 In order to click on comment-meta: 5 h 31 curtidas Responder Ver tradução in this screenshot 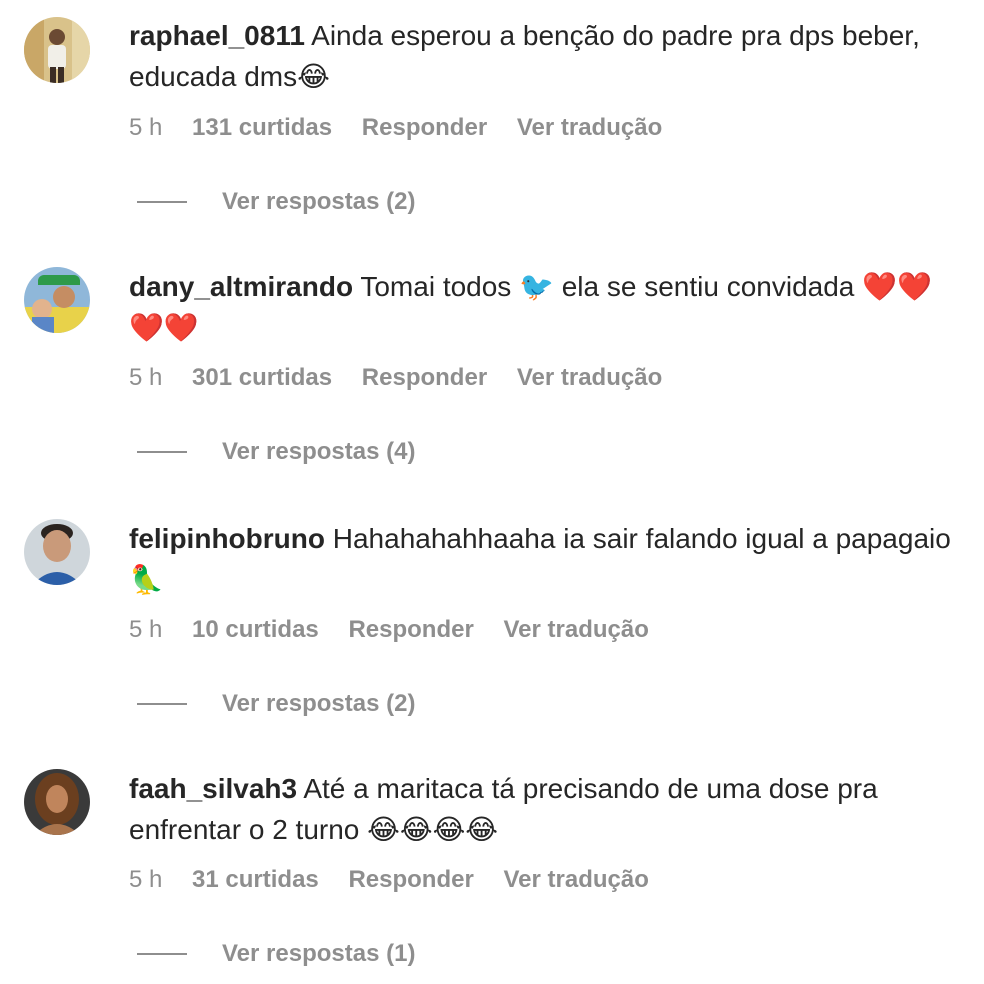, I will do `click(400, 880)`.